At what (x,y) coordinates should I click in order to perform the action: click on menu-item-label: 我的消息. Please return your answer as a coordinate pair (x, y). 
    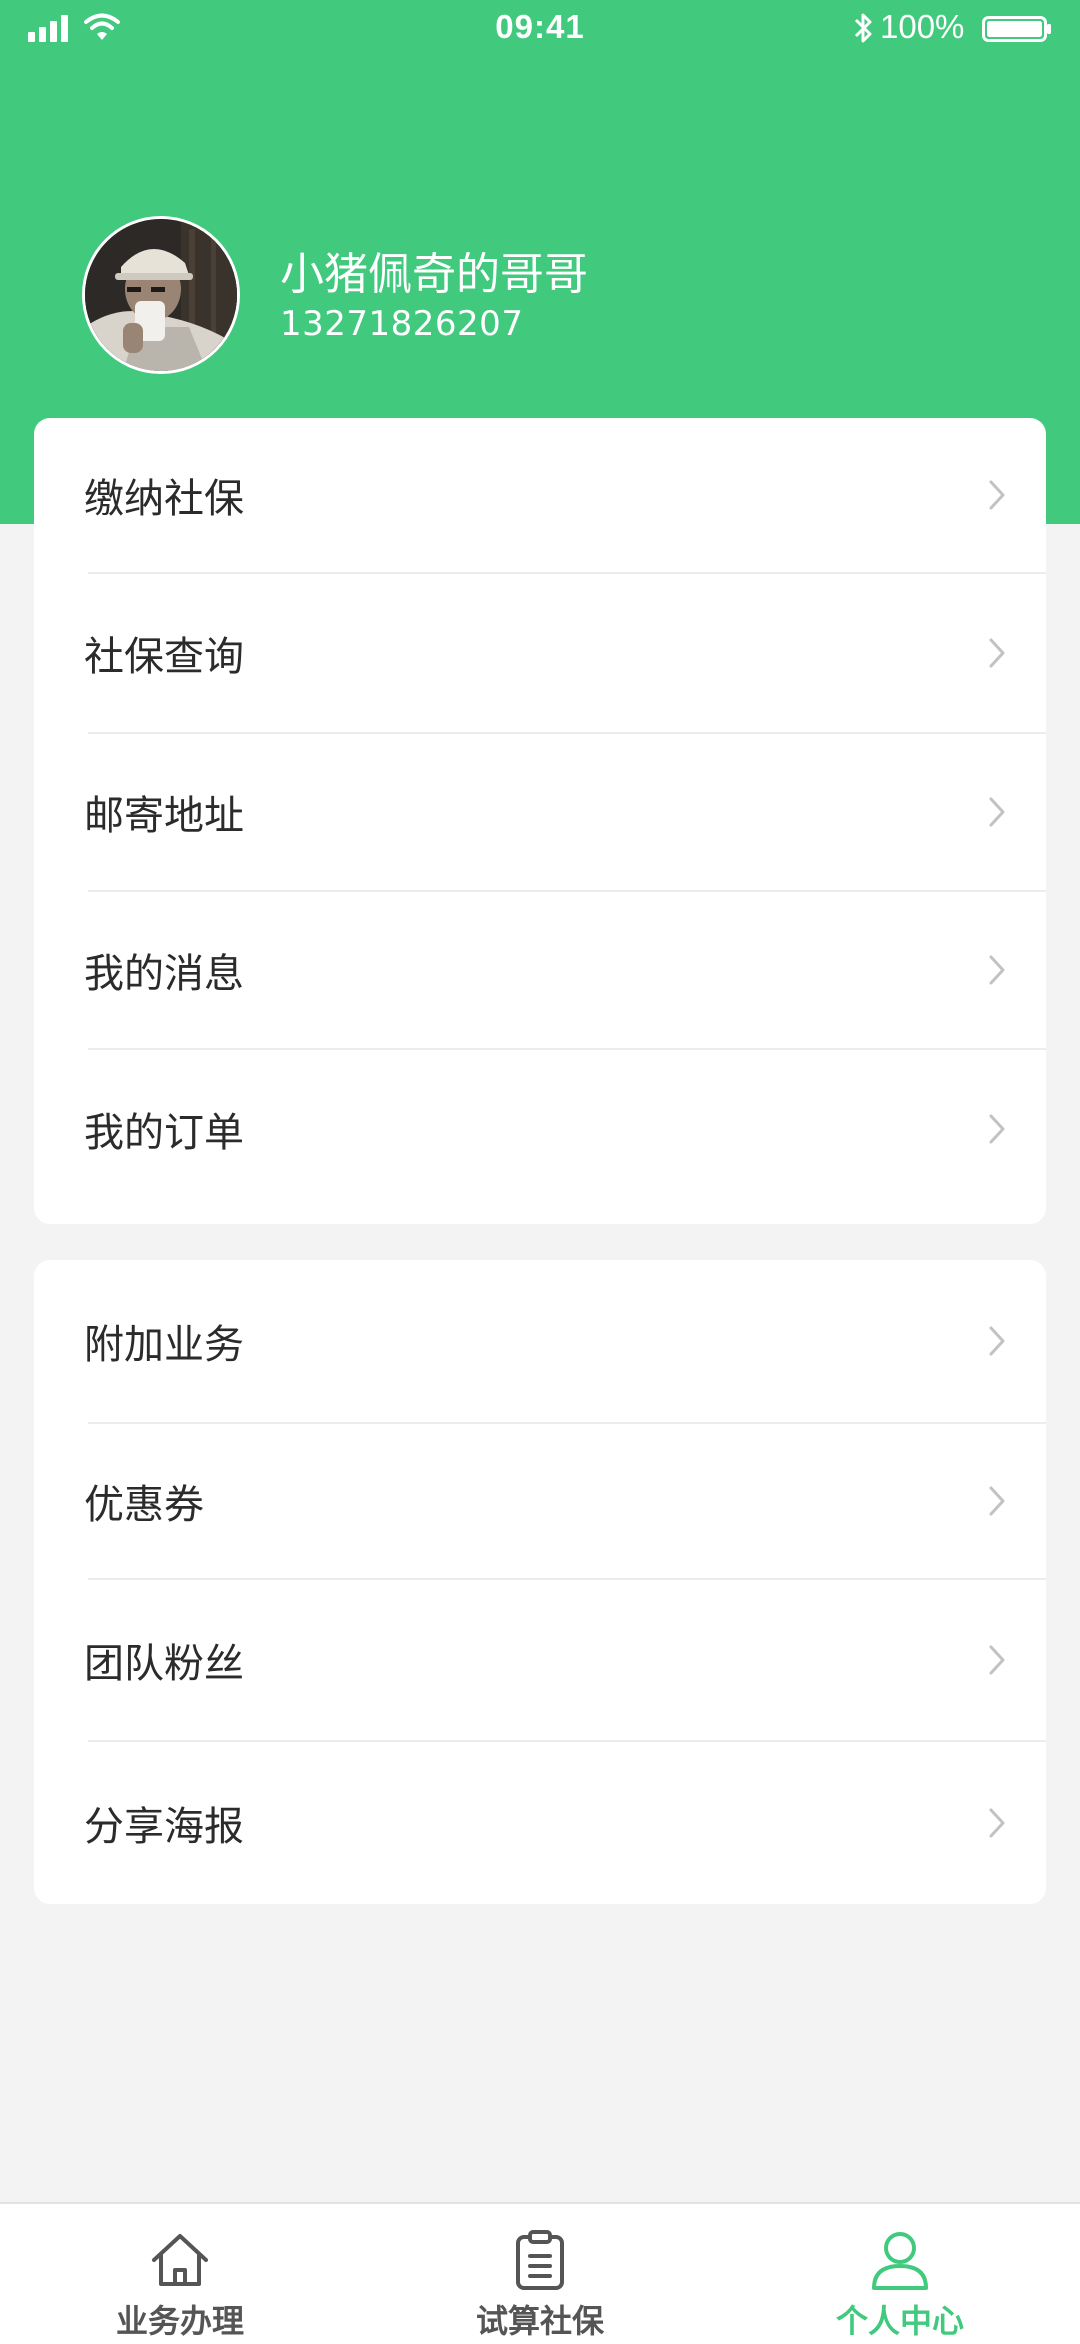
    Looking at the image, I should click on (164, 974).